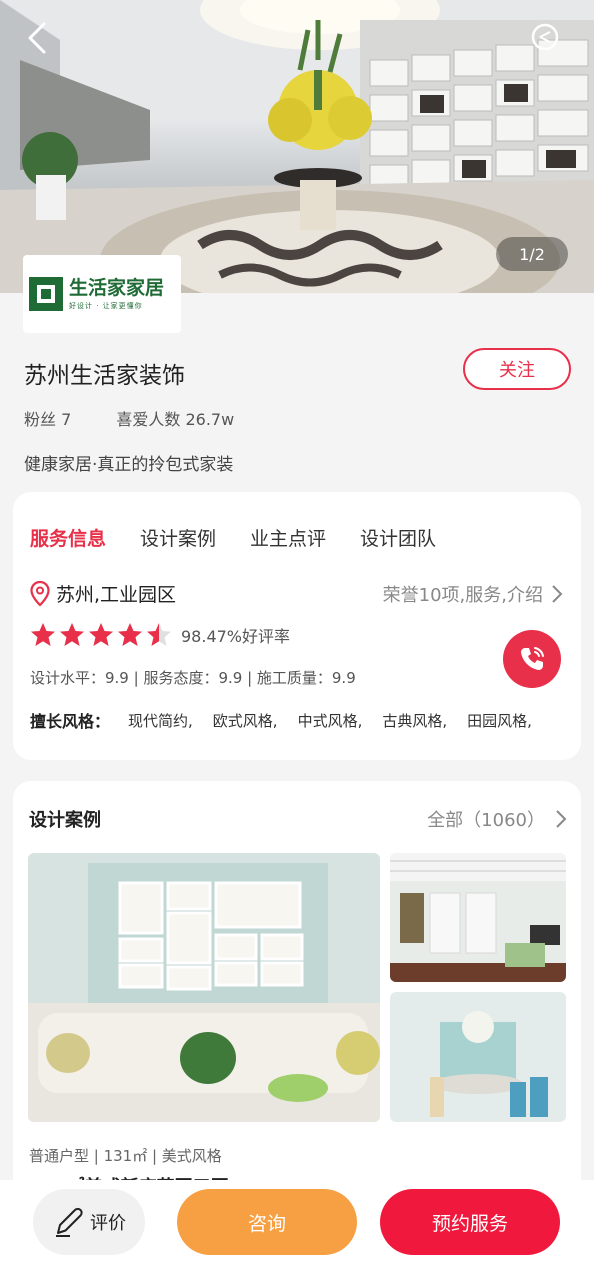 The height and width of the screenshot is (1280, 594). Describe the element at coordinates (532, 254) in the screenshot. I see `gallery-page-indicator: 1/2` at that location.